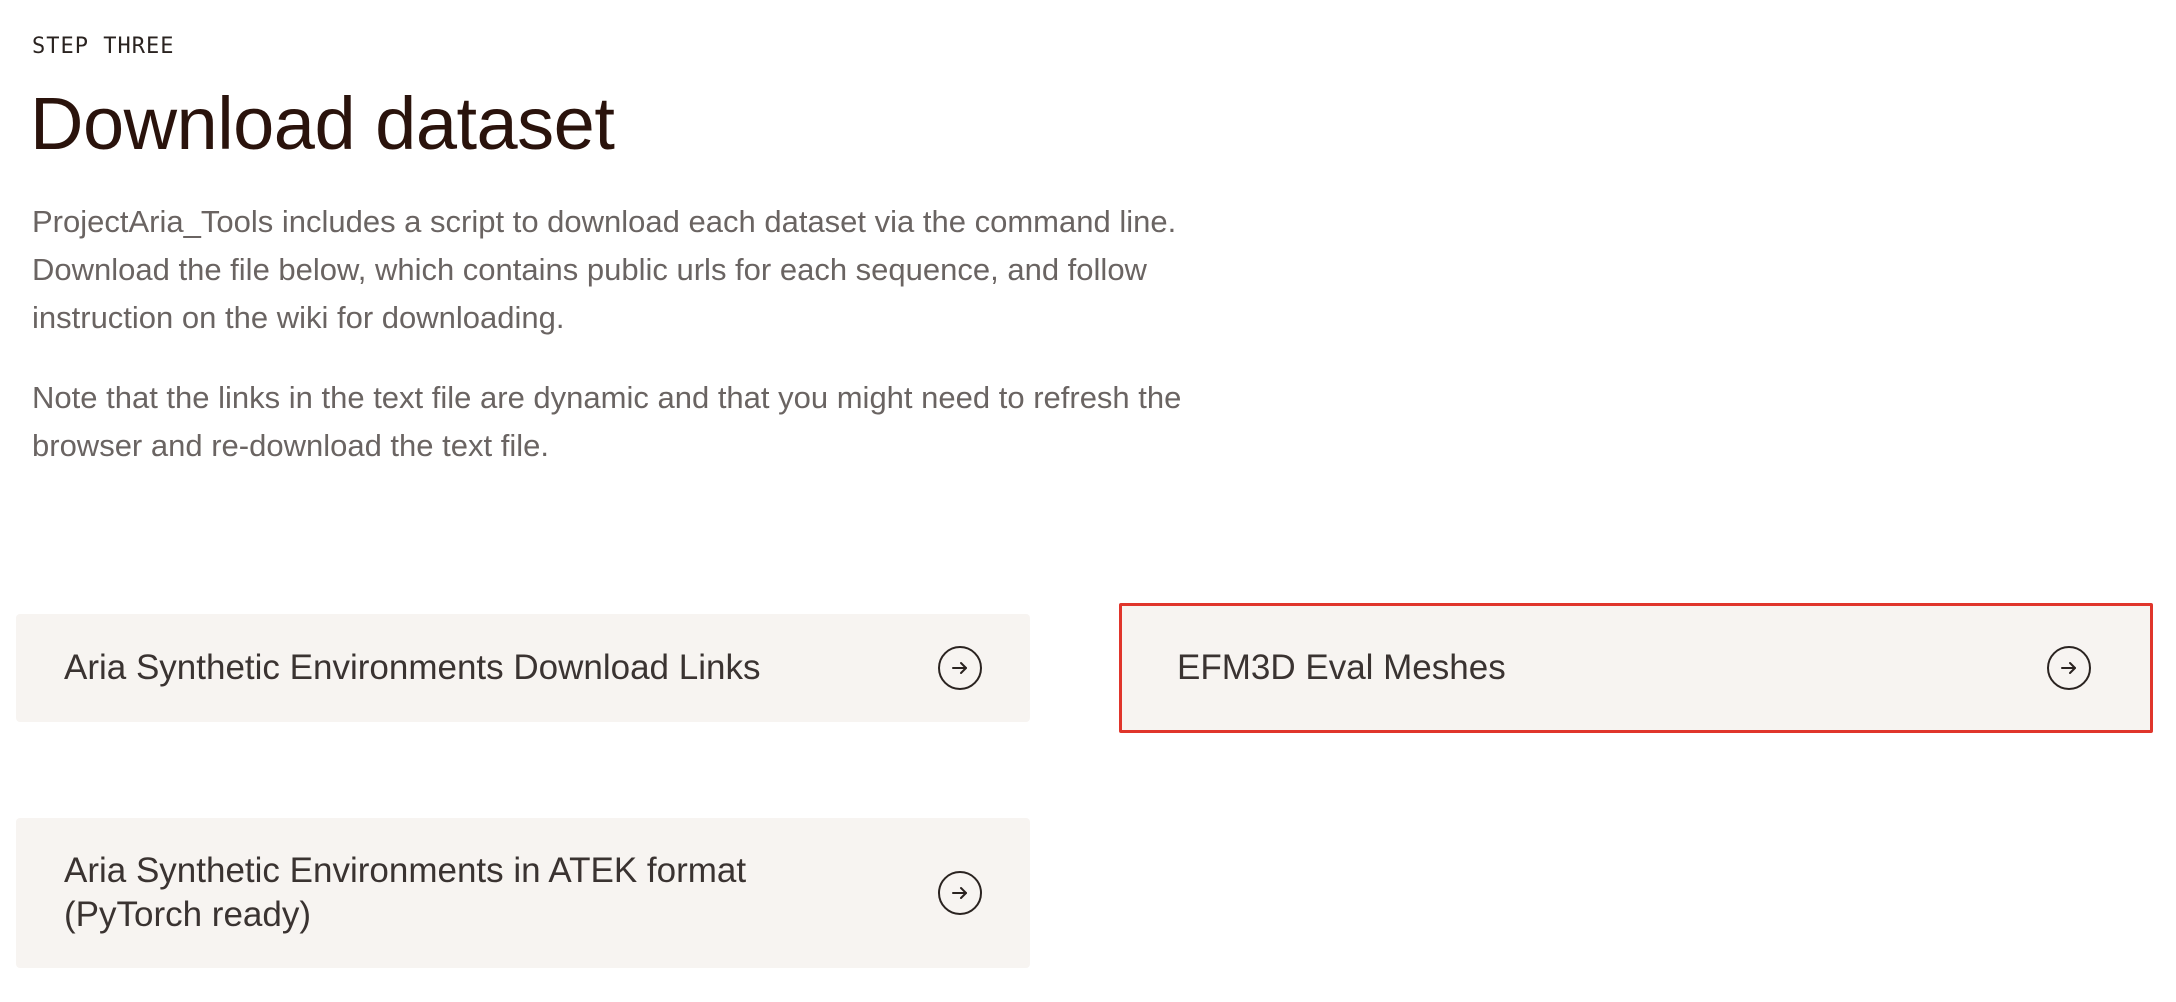 This screenshot has width=2176, height=1002. What do you see at coordinates (103, 46) in the screenshot?
I see `step-label: STEP THREE` at bounding box center [103, 46].